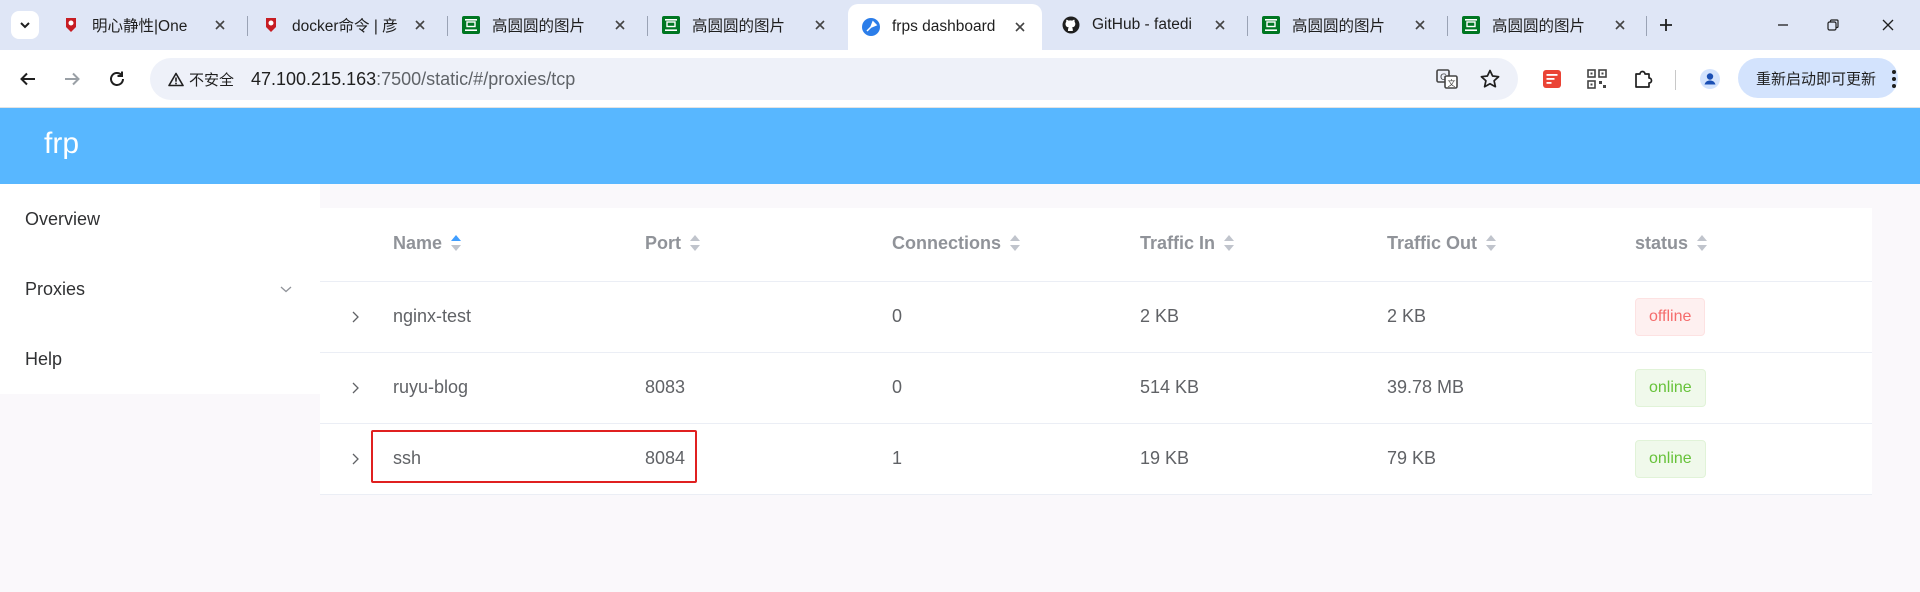 The width and height of the screenshot is (1920, 592). I want to click on svg-text: 文, so click(1452, 83).